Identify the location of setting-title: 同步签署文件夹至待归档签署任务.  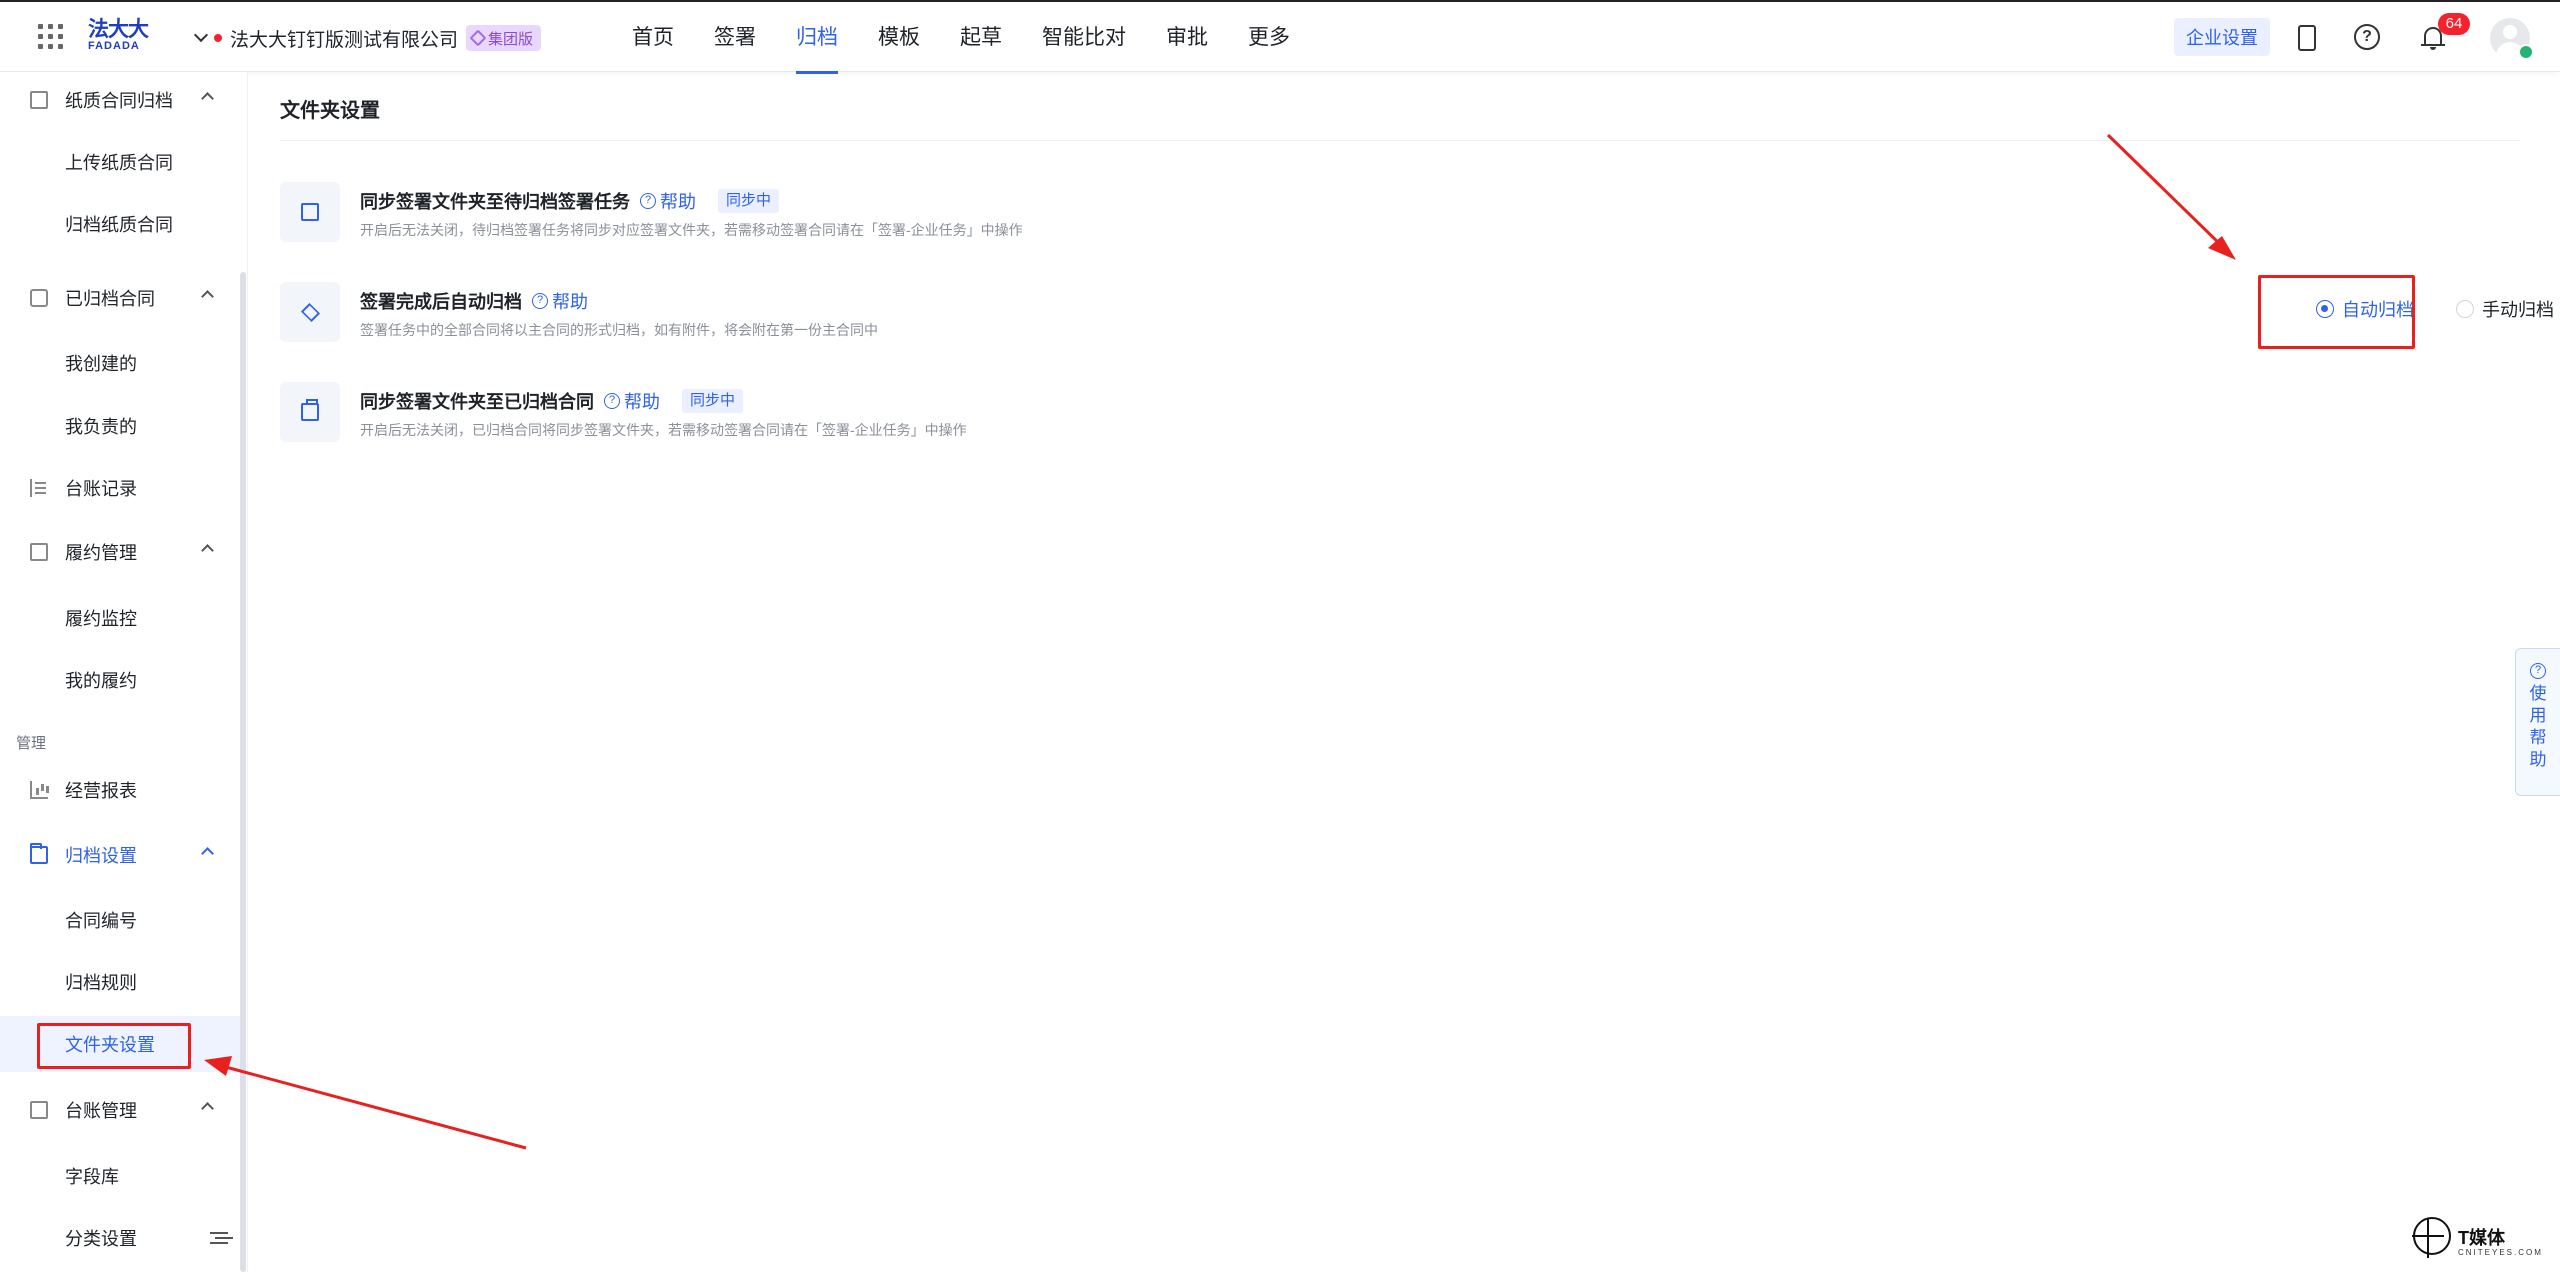
(495, 202).